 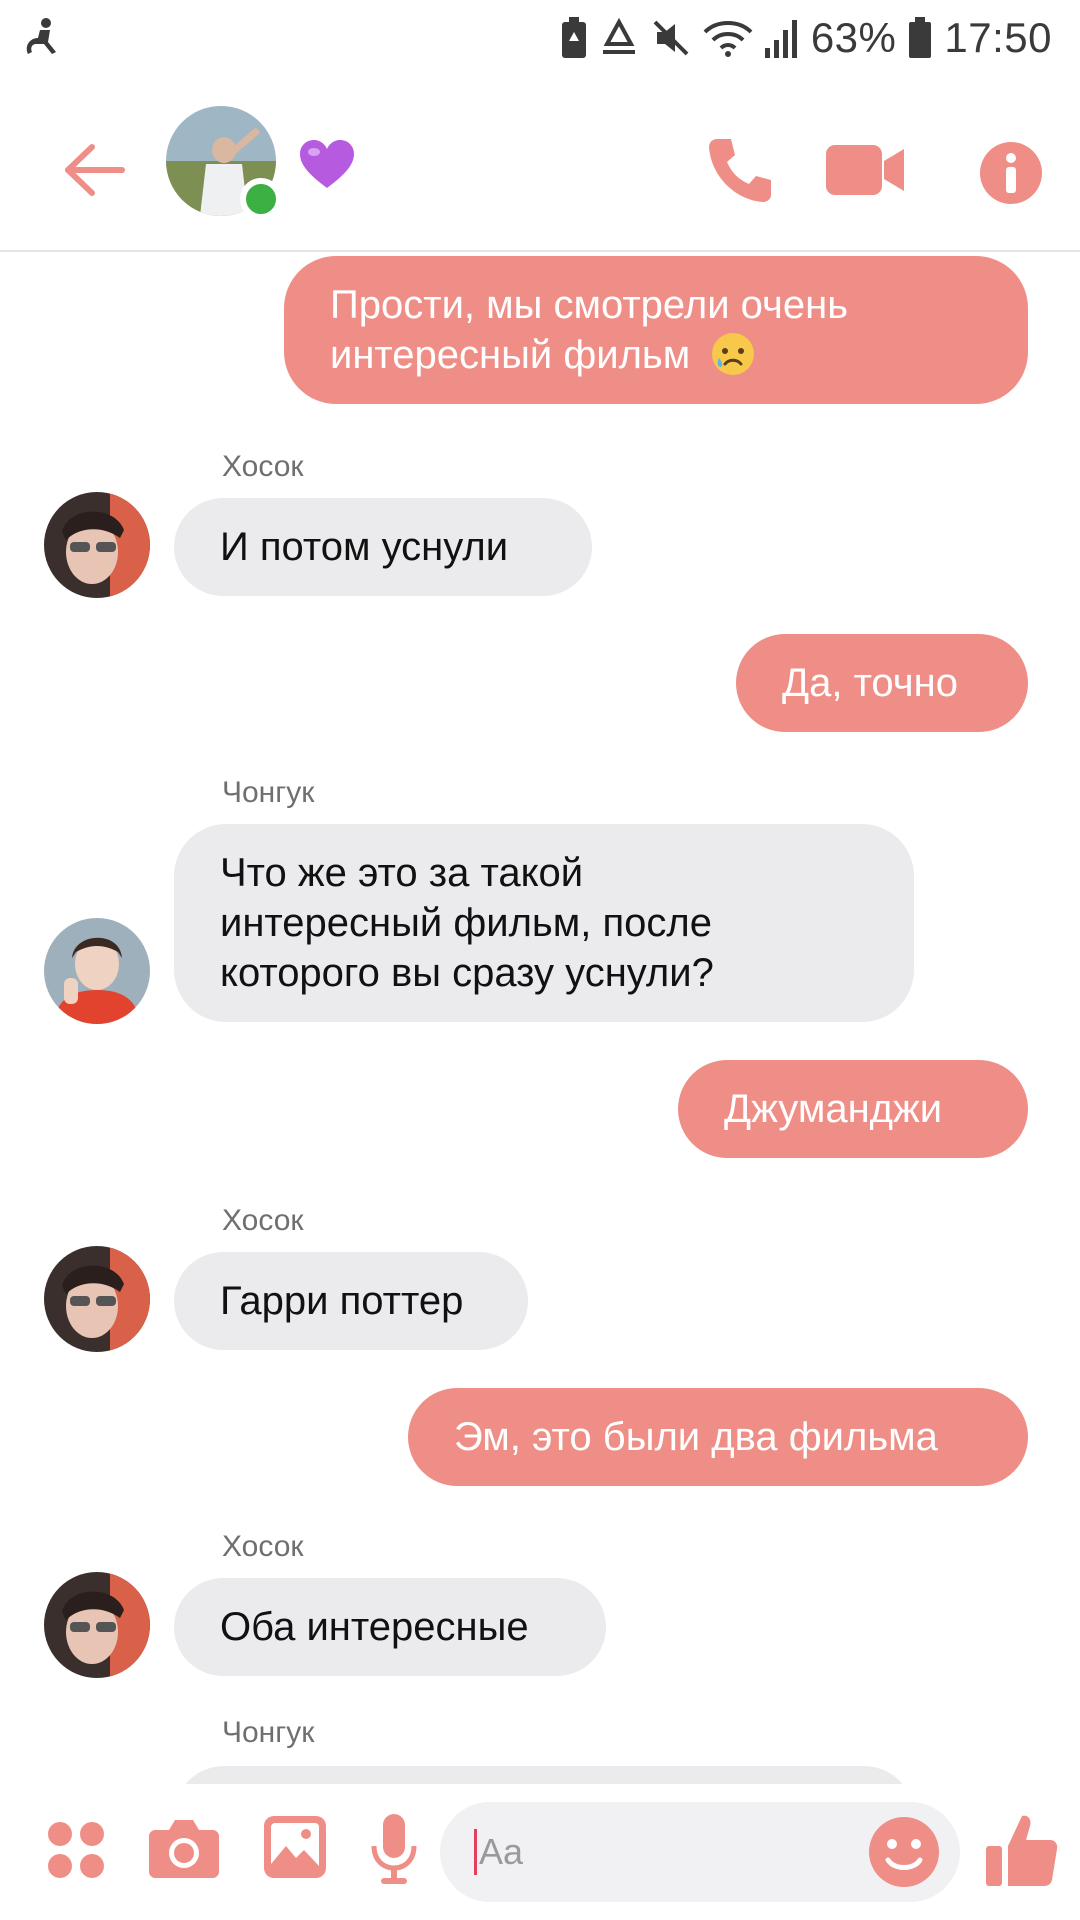 What do you see at coordinates (998, 37) in the screenshot?
I see `status-time: 17:50` at bounding box center [998, 37].